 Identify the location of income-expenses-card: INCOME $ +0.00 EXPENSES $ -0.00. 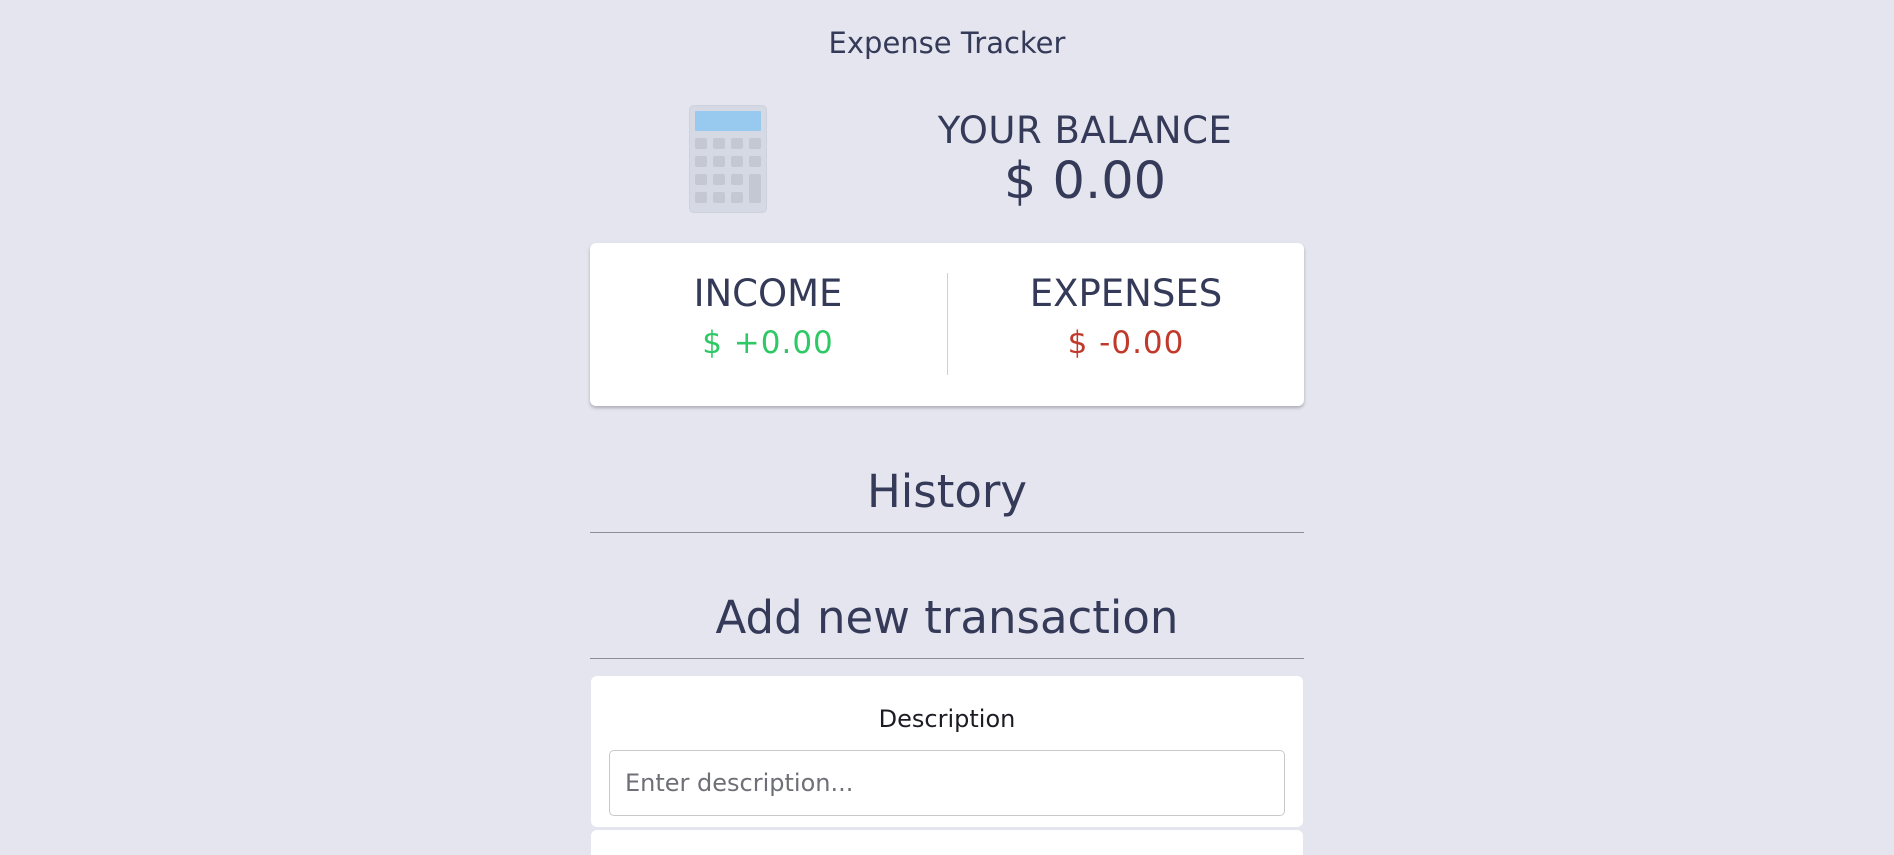
(947, 324).